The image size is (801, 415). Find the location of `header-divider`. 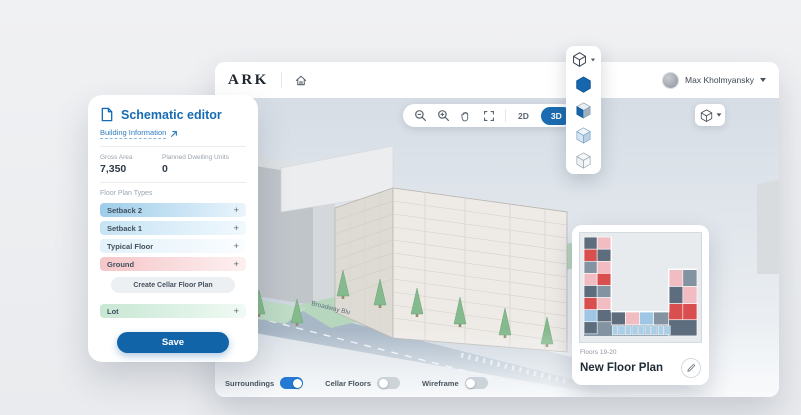

header-divider is located at coordinates (281, 80).